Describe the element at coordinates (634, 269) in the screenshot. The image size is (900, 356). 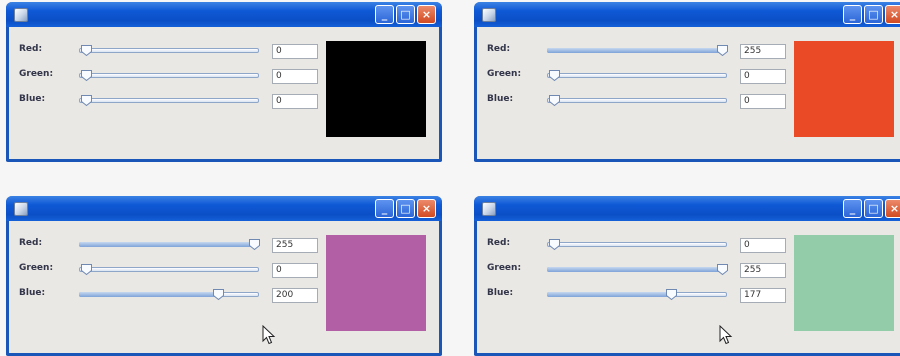
I see `green-slider-fill` at that location.